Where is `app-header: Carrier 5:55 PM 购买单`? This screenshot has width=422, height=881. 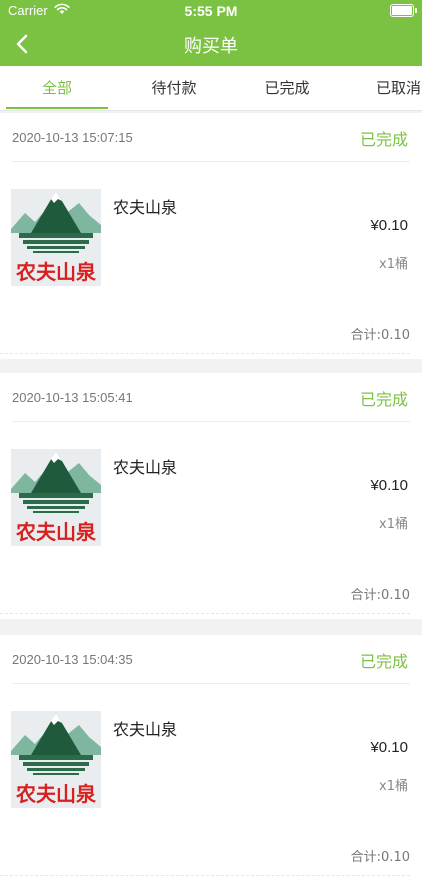 app-header: Carrier 5:55 PM 购买单 is located at coordinates (211, 33).